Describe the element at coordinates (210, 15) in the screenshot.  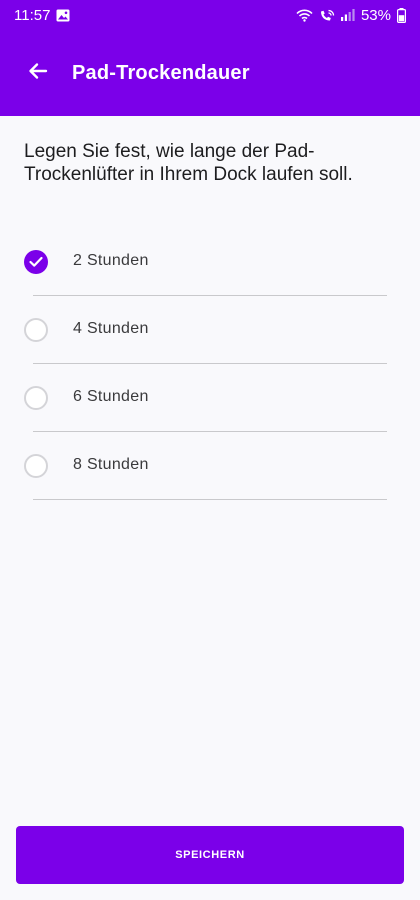
I see `status-bar: 11:57 53%` at that location.